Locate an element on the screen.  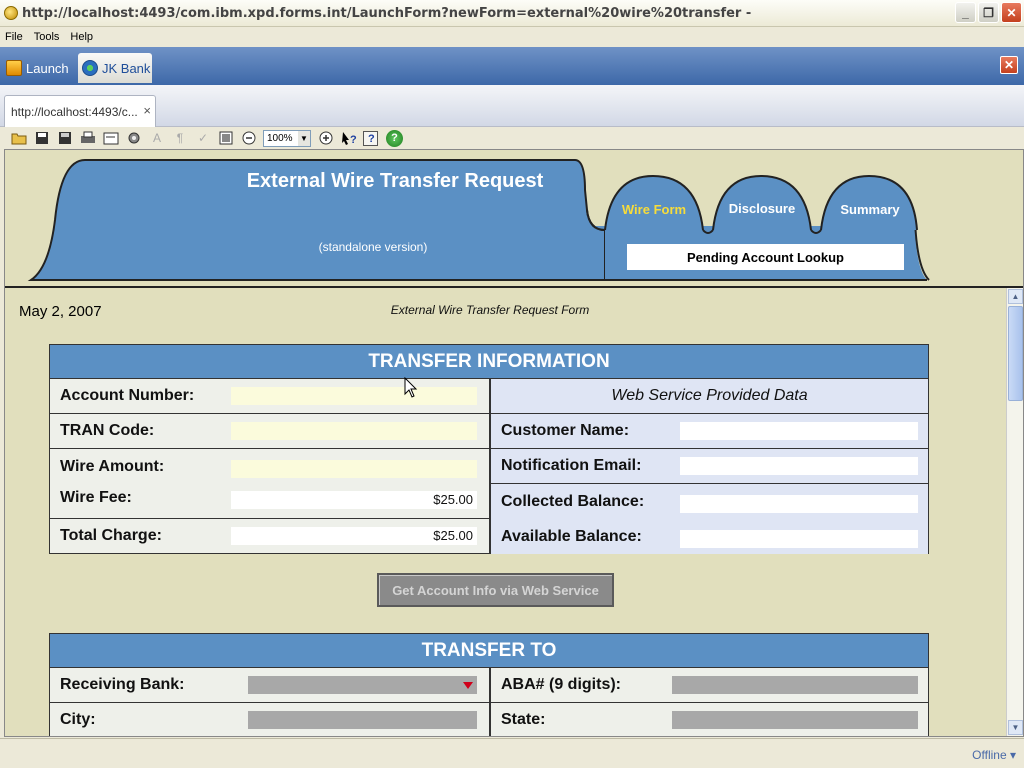
account-number-input is located at coordinates (354, 396).